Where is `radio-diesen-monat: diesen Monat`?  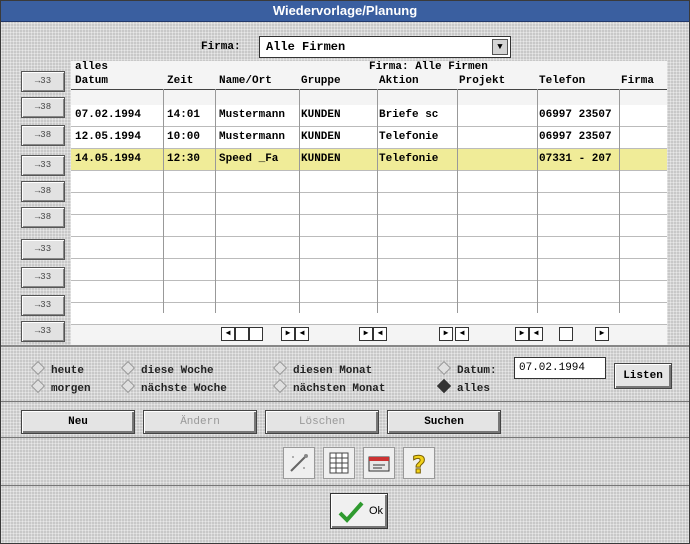
radio-diesen-monat: diesen Monat is located at coordinates (322, 368).